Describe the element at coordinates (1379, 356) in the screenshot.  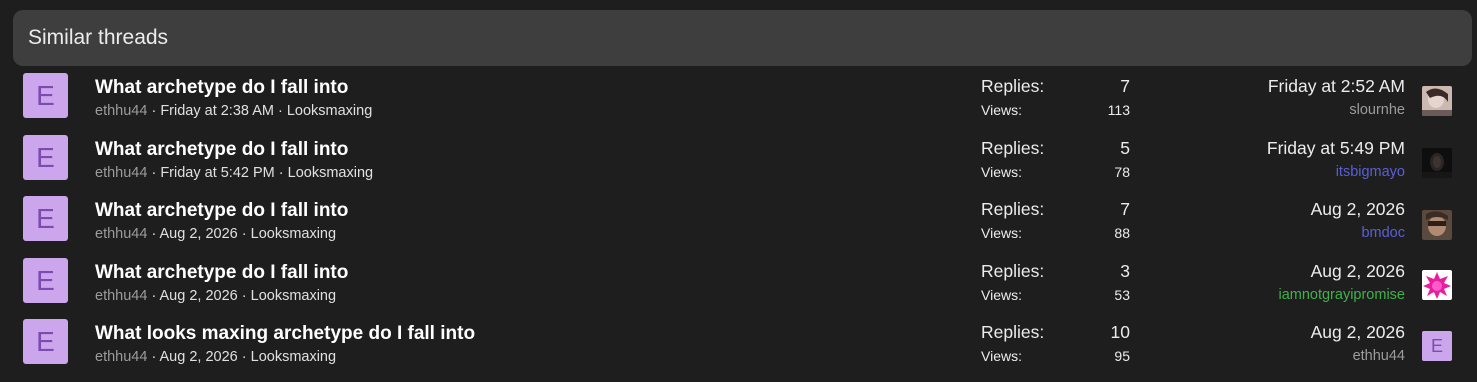
I see `last-poster-link: ethhu44` at that location.